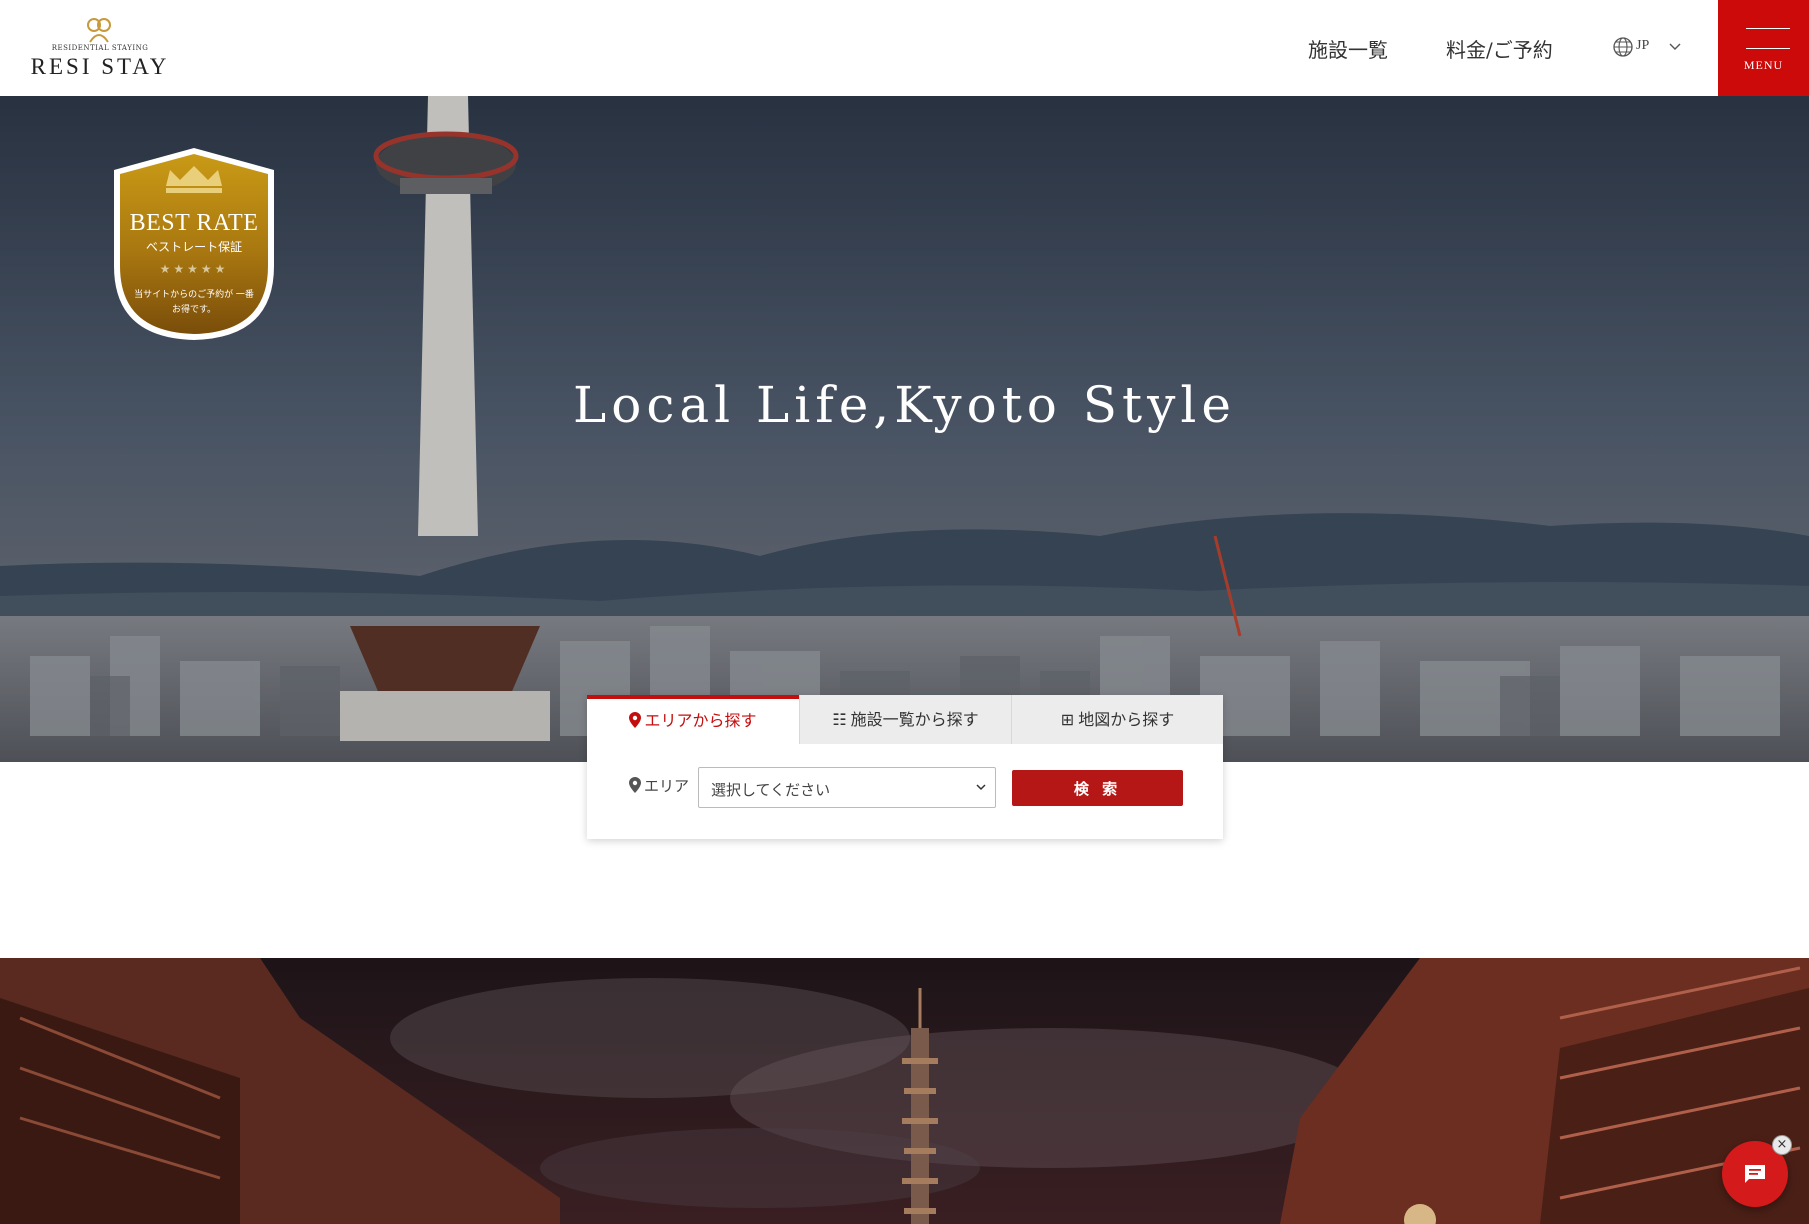  Describe the element at coordinates (194, 302) in the screenshot. I see `badge-note: 当サイトからのご予約が 一番お得です。` at that location.